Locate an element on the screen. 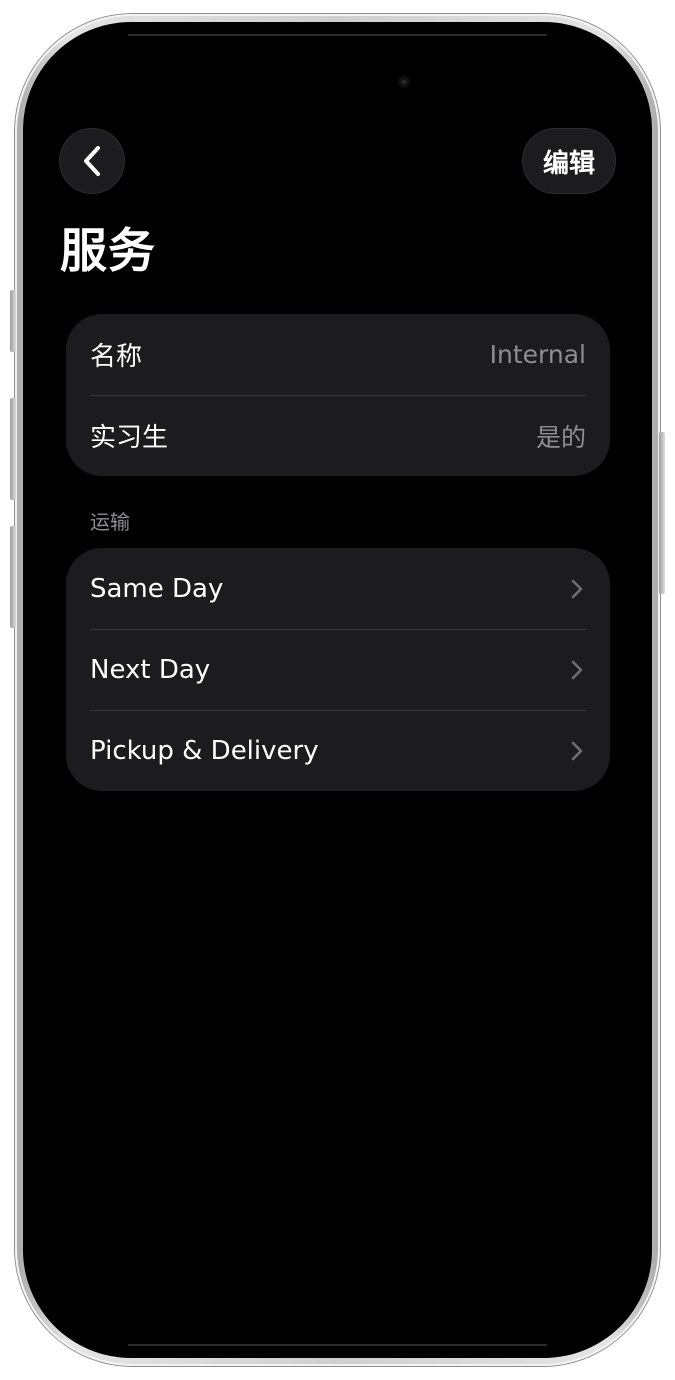 The height and width of the screenshot is (1380, 675). back-button is located at coordinates (92, 161).